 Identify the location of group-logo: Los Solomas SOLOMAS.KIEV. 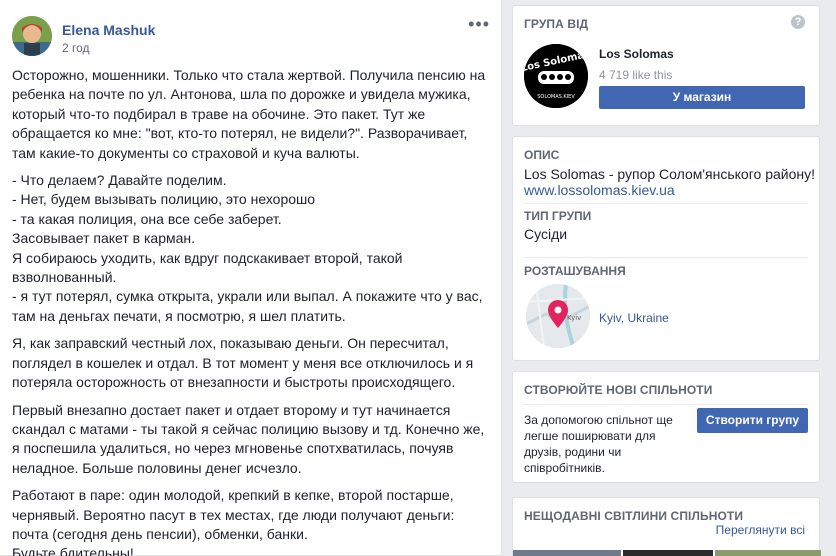
(556, 76).